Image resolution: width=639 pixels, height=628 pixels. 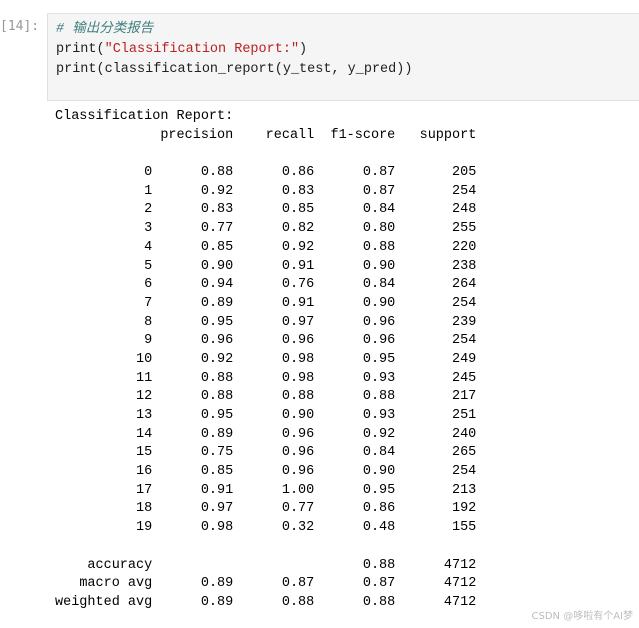 What do you see at coordinates (265, 172) in the screenshot?
I see `report-row: 0 0.88 0.86 0.87 205` at bounding box center [265, 172].